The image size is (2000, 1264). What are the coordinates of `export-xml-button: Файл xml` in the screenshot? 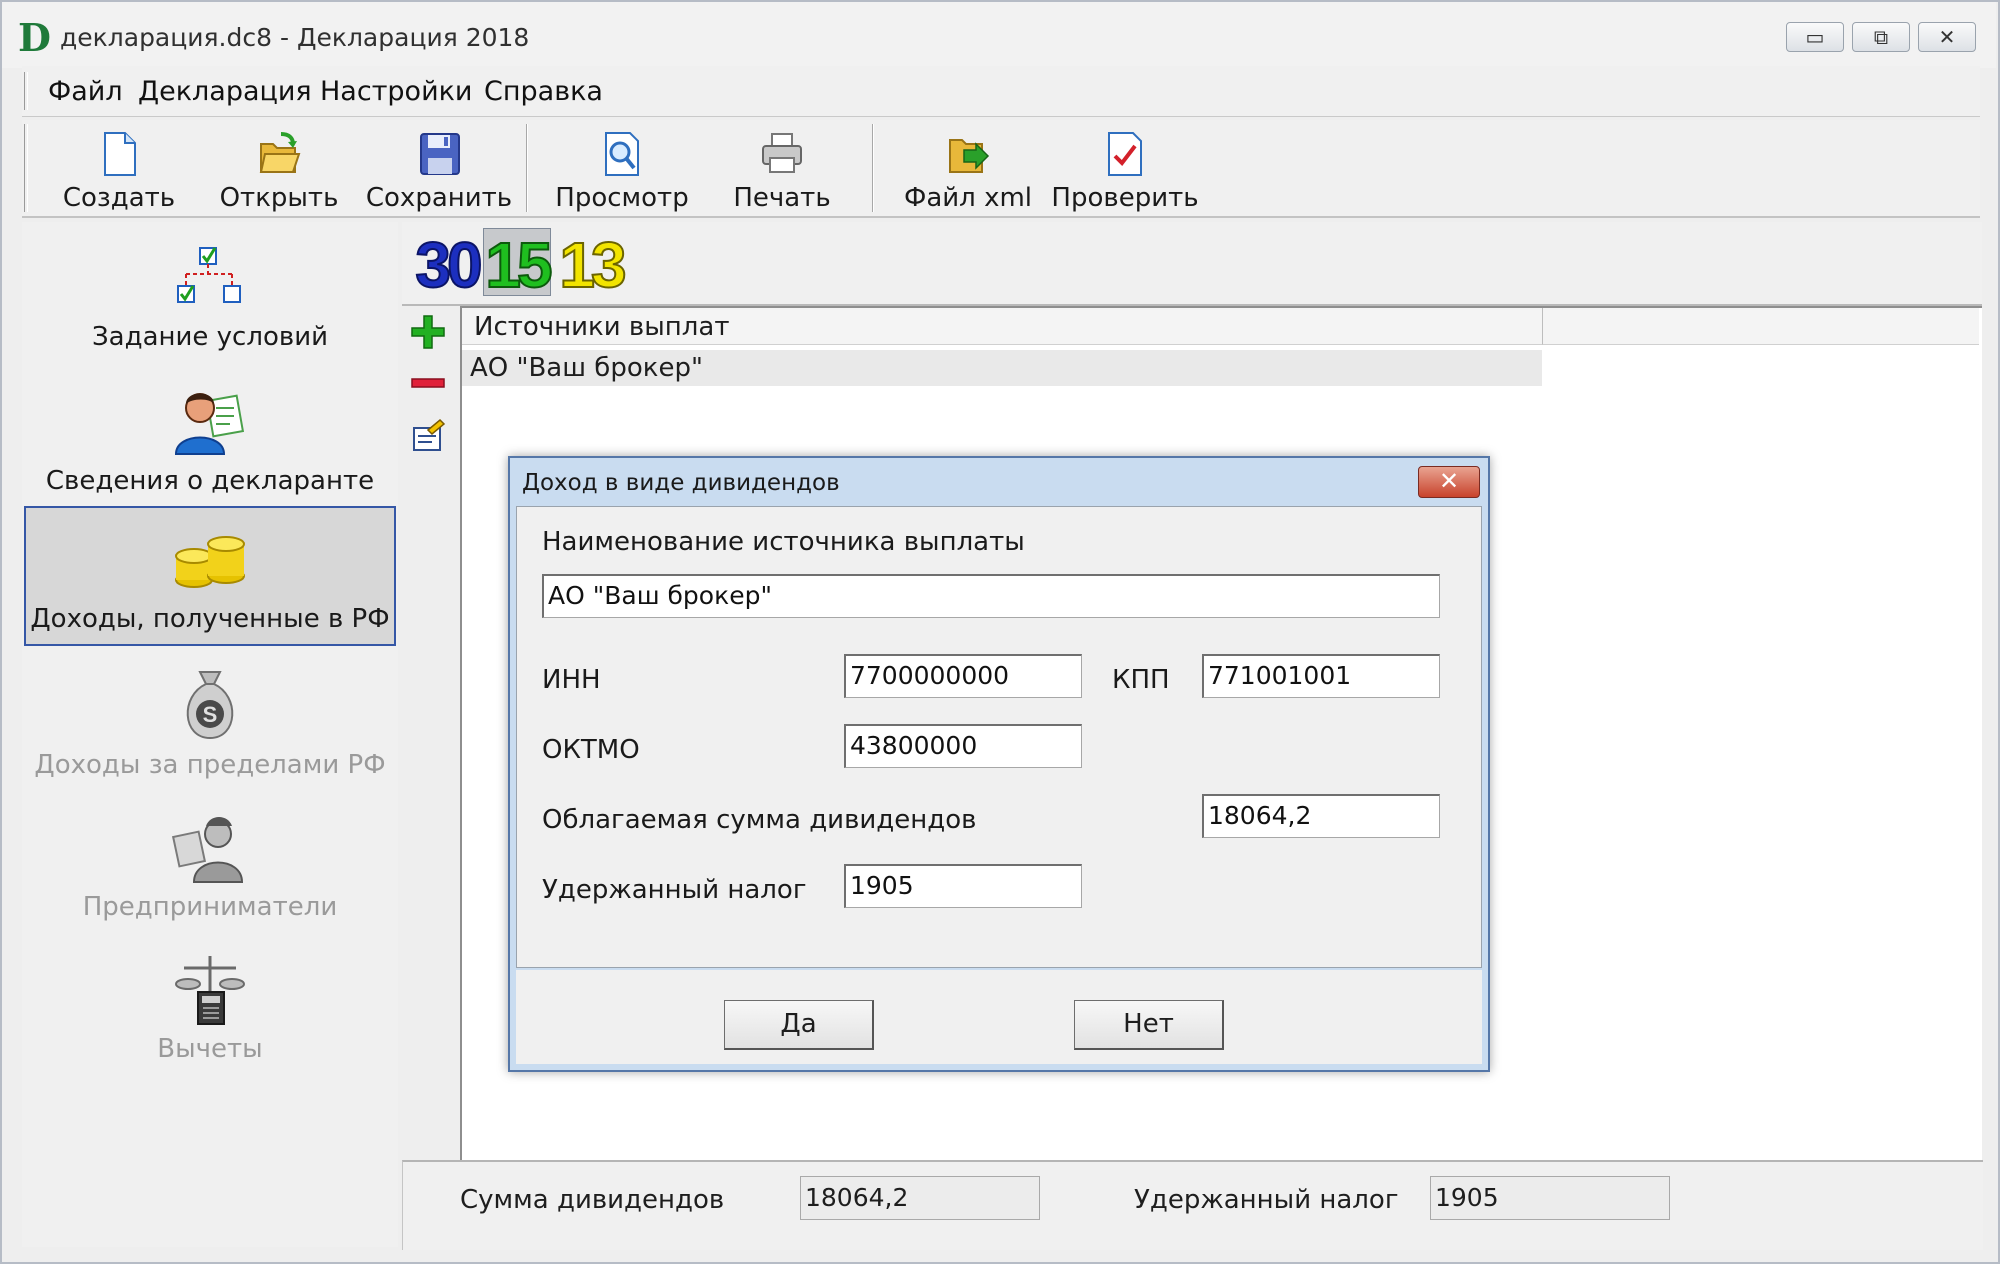 It's located at (968, 170).